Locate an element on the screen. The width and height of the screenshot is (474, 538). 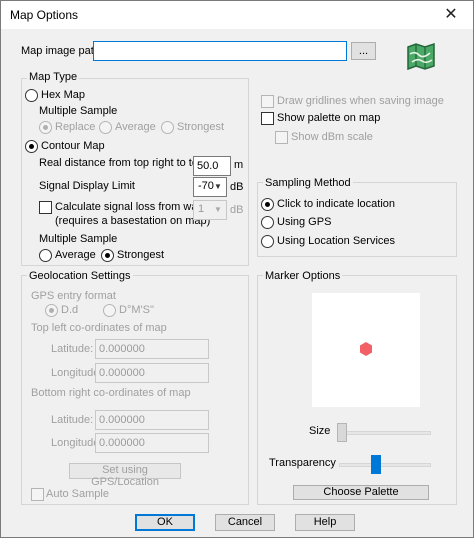
choose-palette-button: Choose Palette is located at coordinates (361, 492).